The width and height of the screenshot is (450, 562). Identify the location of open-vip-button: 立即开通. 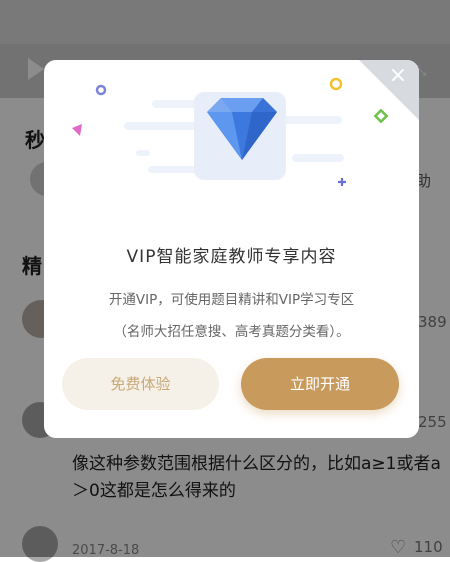
(320, 384).